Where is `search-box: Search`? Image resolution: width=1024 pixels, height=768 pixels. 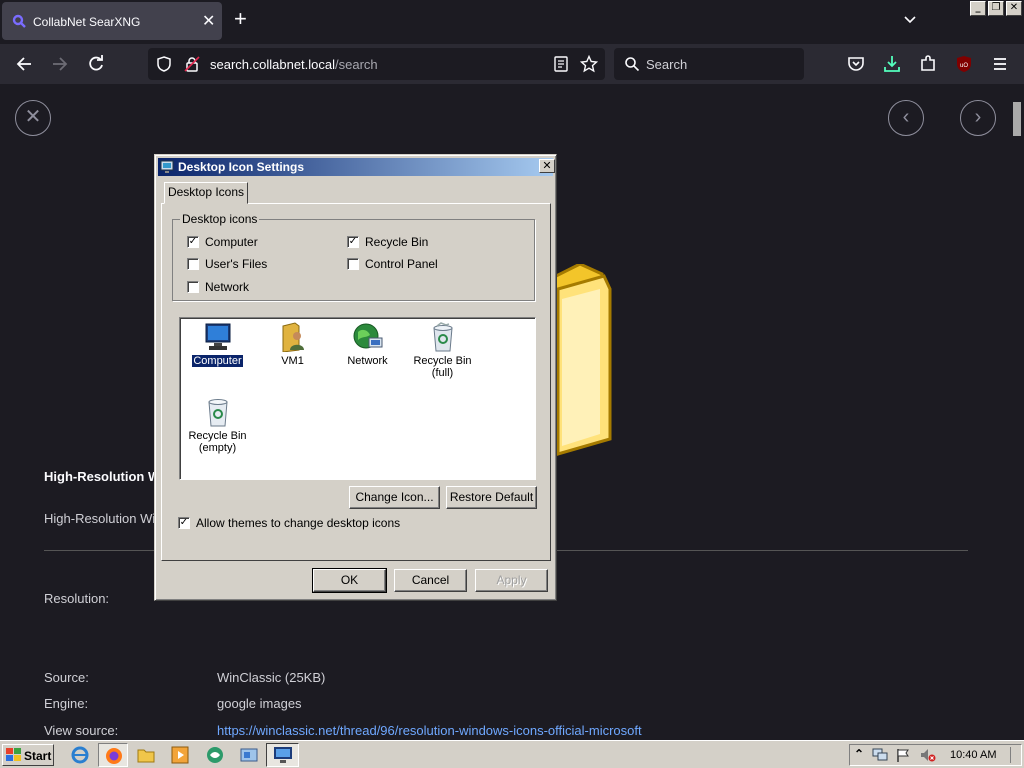
search-box: Search is located at coordinates (709, 64).